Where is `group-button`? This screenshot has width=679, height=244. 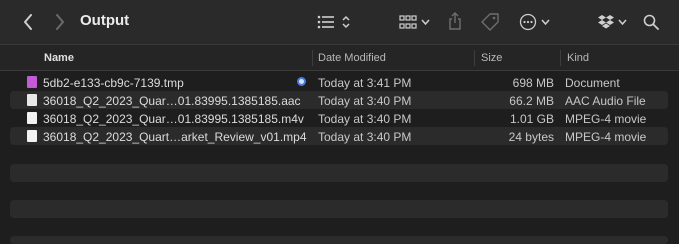 group-button is located at coordinates (414, 22).